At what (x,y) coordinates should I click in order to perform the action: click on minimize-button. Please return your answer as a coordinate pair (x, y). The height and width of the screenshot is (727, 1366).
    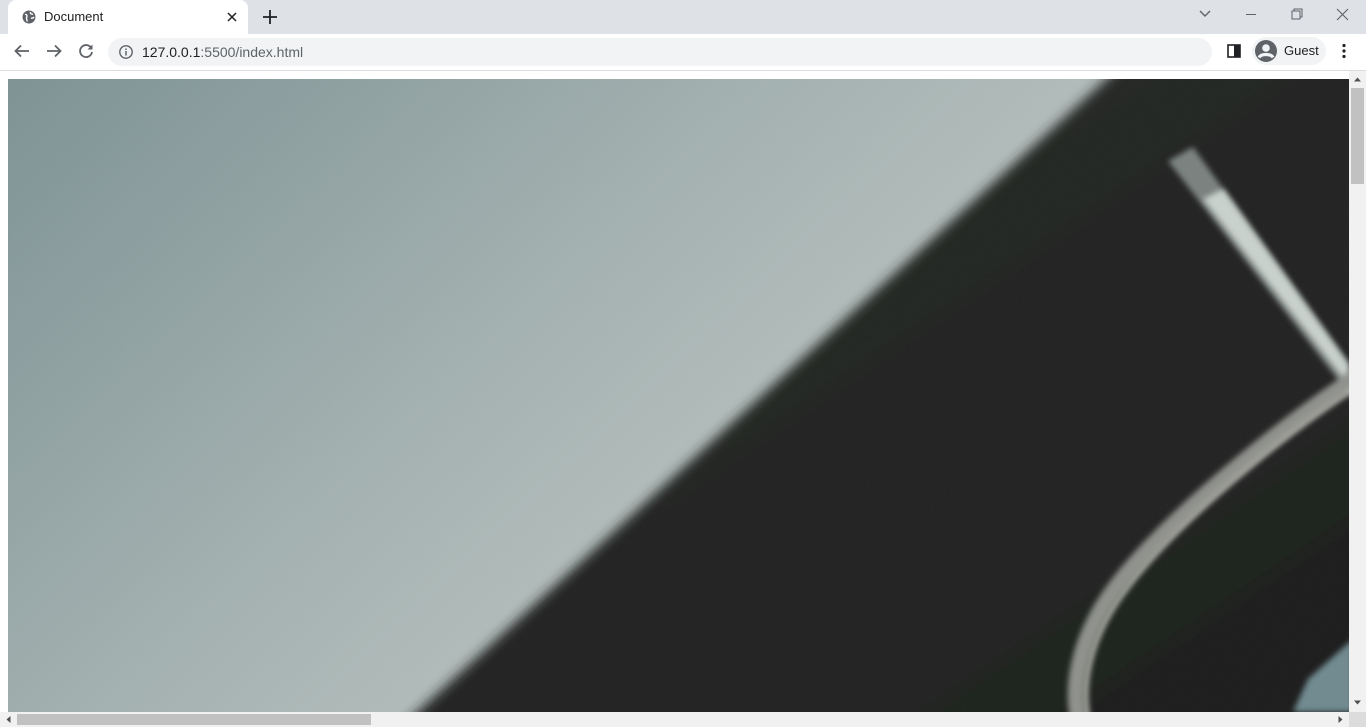
    Looking at the image, I should click on (1251, 15).